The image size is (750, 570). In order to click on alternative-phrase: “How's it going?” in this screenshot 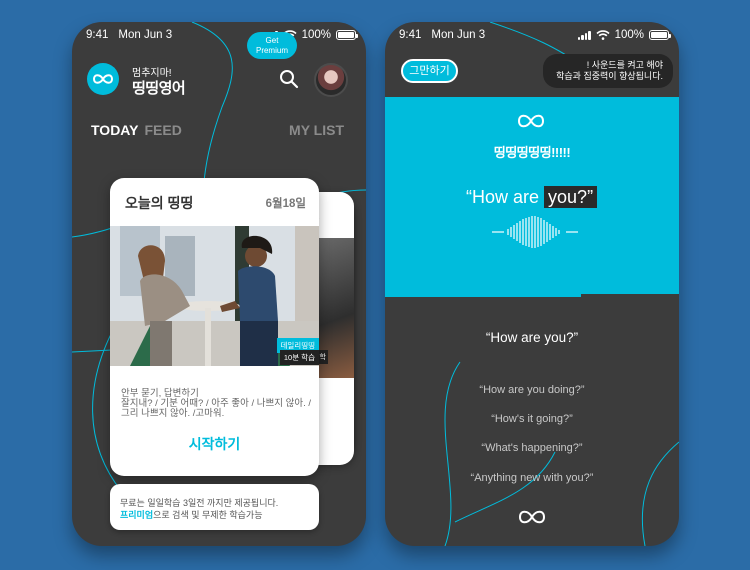, I will do `click(532, 419)`.